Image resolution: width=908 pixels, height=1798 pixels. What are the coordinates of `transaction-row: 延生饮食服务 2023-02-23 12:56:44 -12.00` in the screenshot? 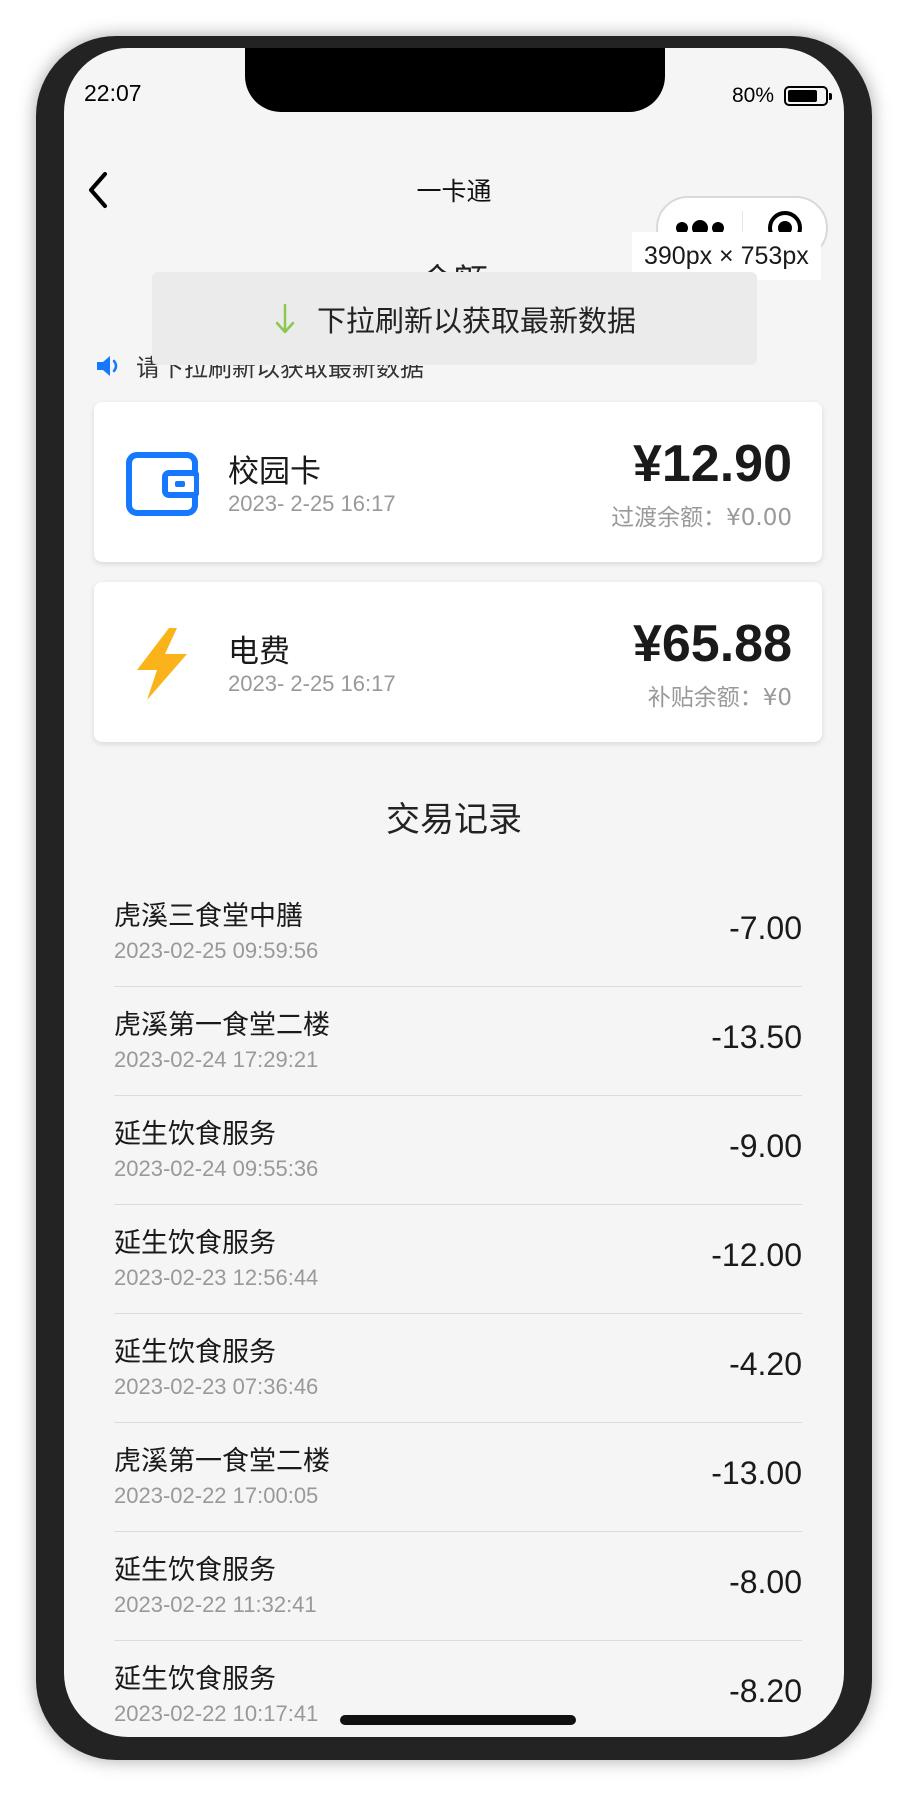 It's located at (458, 1259).